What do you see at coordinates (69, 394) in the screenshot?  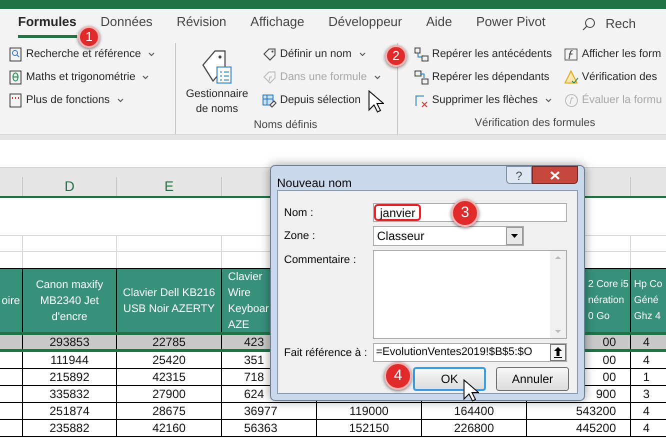 I see `table-cell-text: 335832` at bounding box center [69, 394].